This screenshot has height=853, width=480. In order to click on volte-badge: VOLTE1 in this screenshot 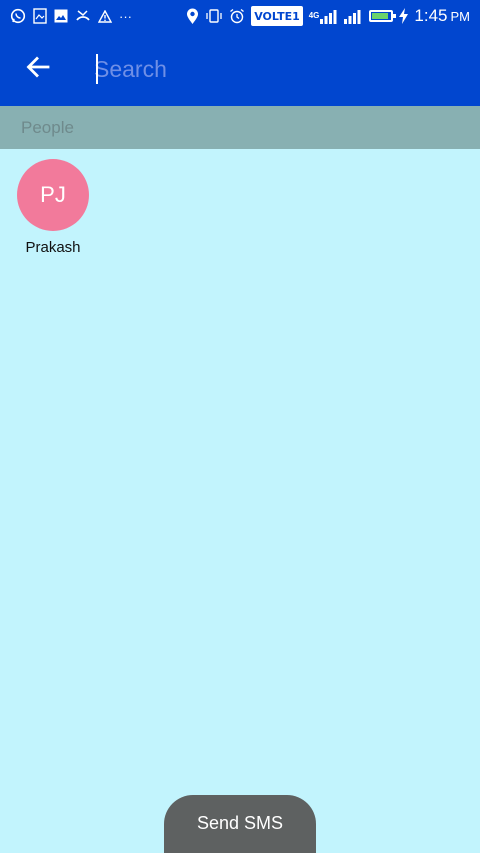, I will do `click(277, 16)`.